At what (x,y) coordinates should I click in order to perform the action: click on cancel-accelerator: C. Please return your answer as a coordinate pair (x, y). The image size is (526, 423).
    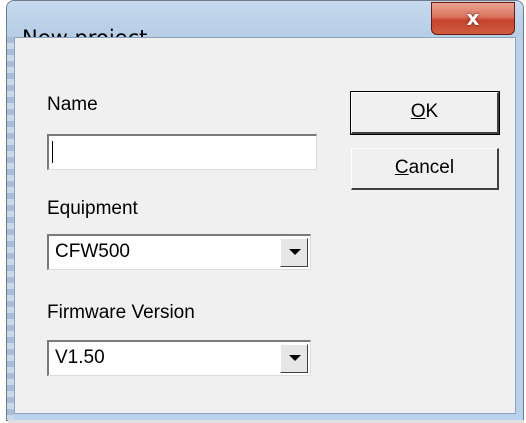
    Looking at the image, I should click on (401, 167).